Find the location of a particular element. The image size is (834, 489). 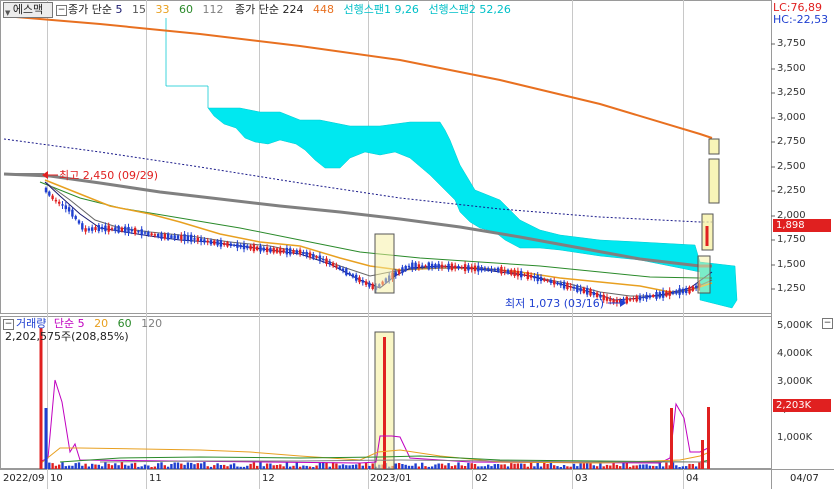

price-tick-3750: 3,750 is located at coordinates (791, 43).